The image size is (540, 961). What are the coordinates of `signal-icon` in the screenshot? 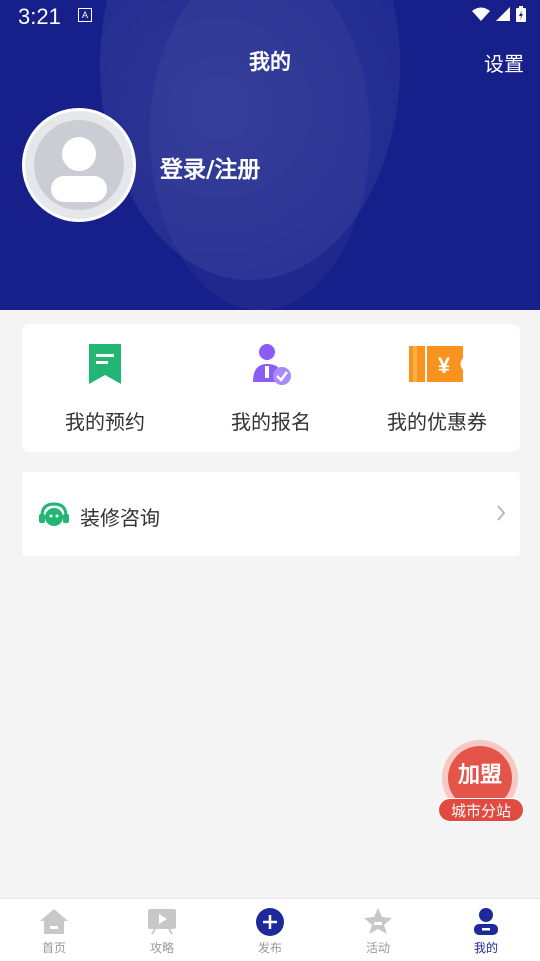 It's located at (503, 14).